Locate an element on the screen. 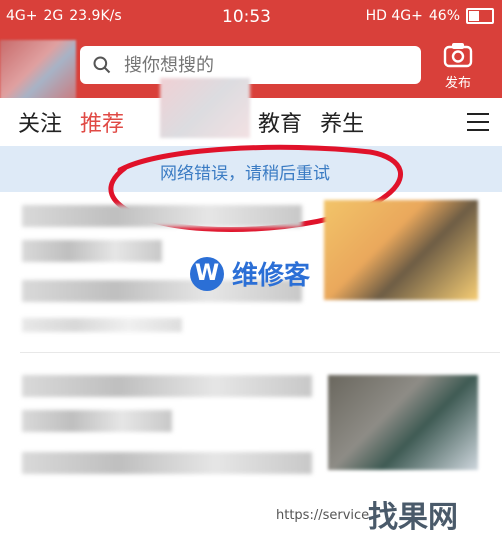 Image resolution: width=502 pixels, height=536 pixels. tab-health: 养生 is located at coordinates (342, 122).